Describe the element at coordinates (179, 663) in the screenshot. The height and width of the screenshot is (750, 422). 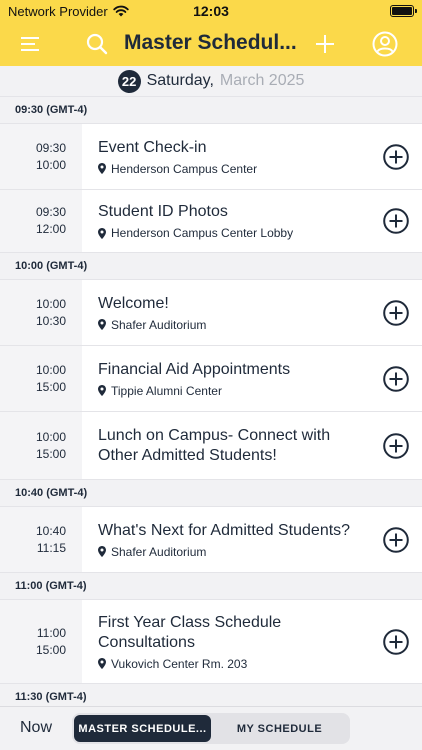
I see `location-label: Vukovich Center Rm. 203` at that location.